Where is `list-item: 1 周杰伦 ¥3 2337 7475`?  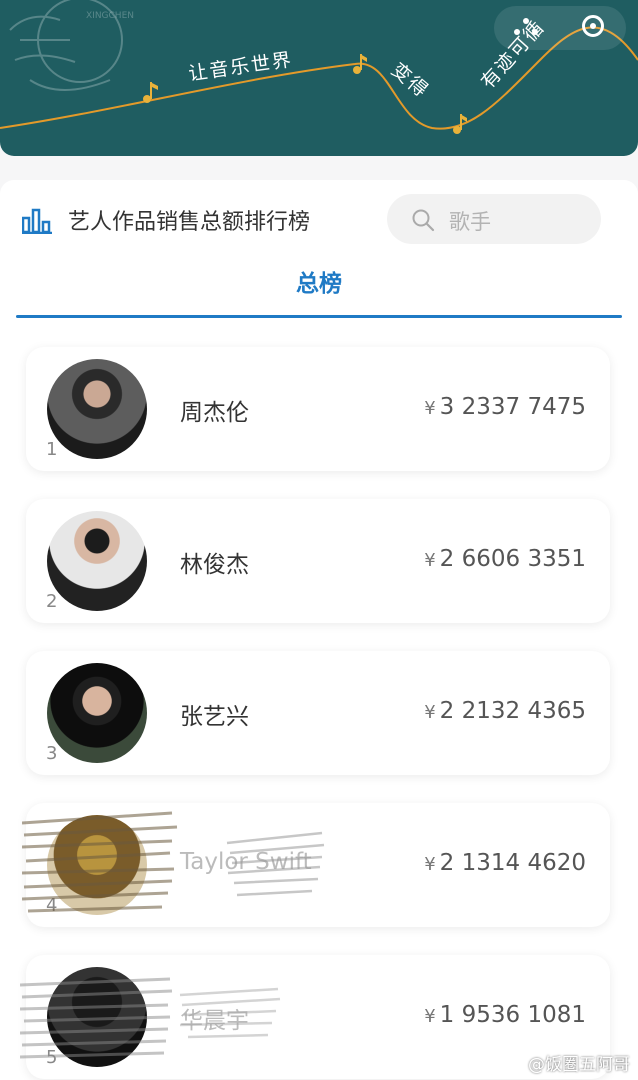
list-item: 1 周杰伦 ¥3 2337 7475 is located at coordinates (318, 409).